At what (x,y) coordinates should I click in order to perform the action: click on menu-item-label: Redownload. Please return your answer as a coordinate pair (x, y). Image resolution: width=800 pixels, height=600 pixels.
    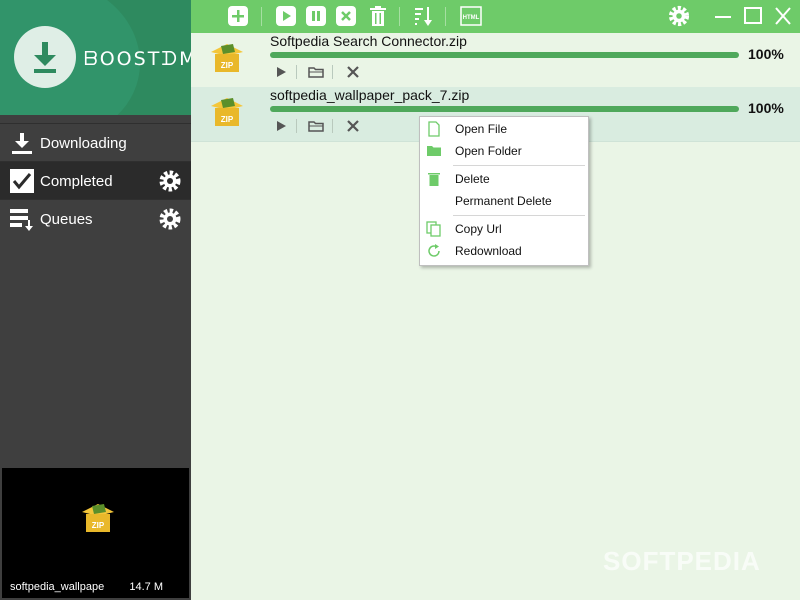
    Looking at the image, I should click on (488, 251).